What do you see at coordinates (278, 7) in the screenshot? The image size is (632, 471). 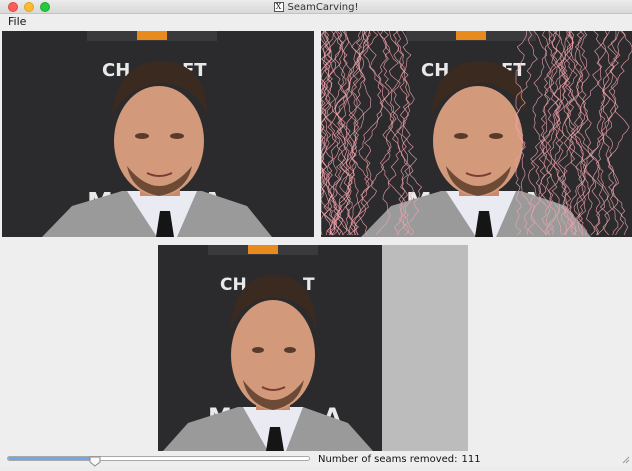 I see `x11-icon: X` at bounding box center [278, 7].